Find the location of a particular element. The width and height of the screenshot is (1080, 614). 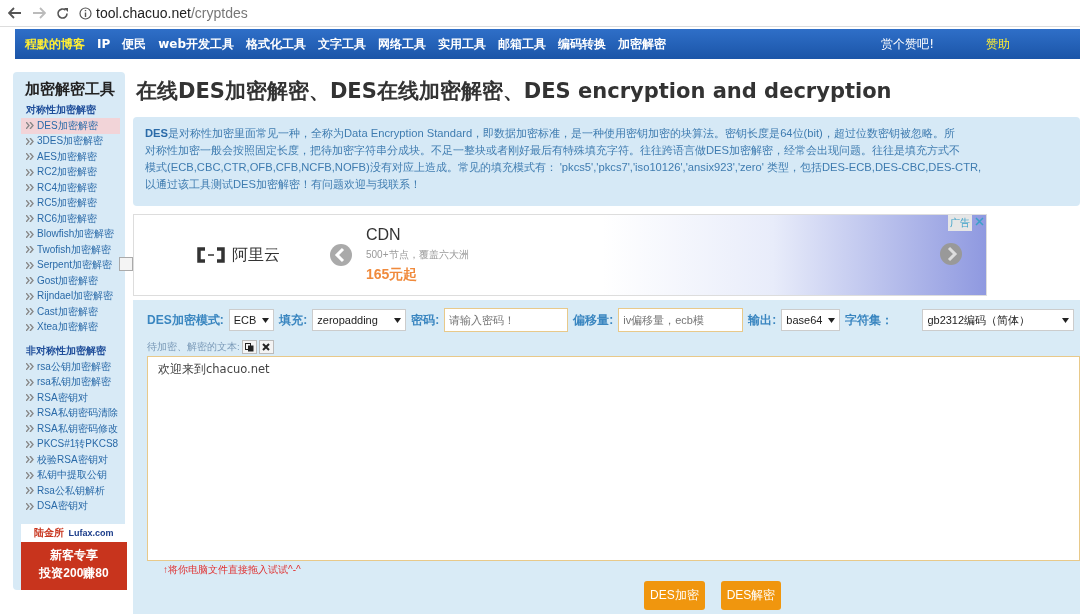

sidebar-item: Serpent加密解密 is located at coordinates (70, 265).